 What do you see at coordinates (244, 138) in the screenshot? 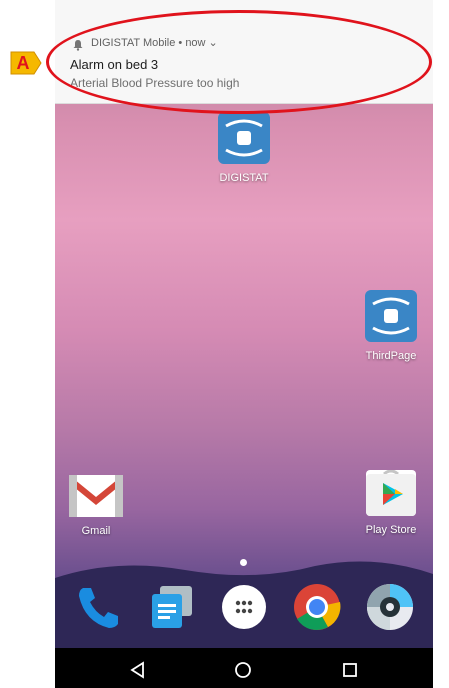
I see `digistat-icon` at bounding box center [244, 138].